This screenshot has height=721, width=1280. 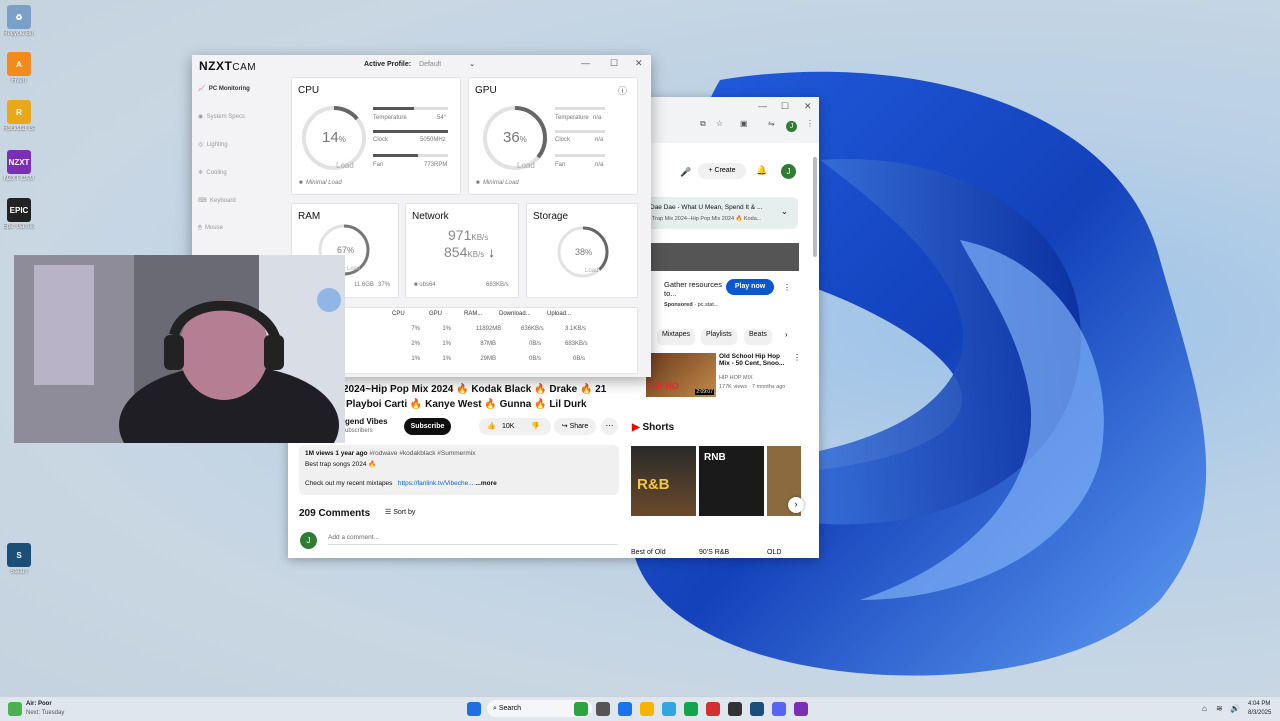 What do you see at coordinates (575, 426) in the screenshot?
I see `share-button: ↪ Share` at bounding box center [575, 426].